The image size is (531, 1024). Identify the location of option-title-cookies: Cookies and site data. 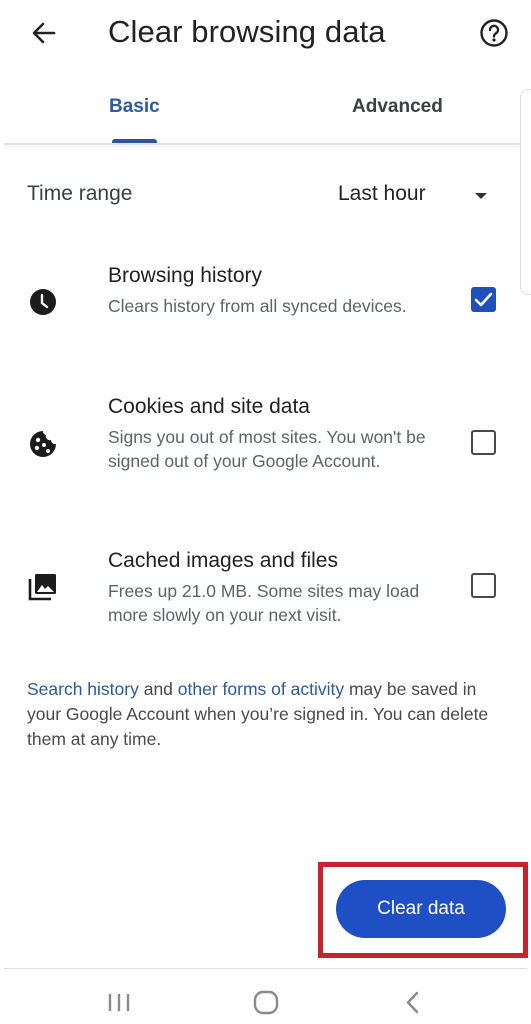
(209, 406).